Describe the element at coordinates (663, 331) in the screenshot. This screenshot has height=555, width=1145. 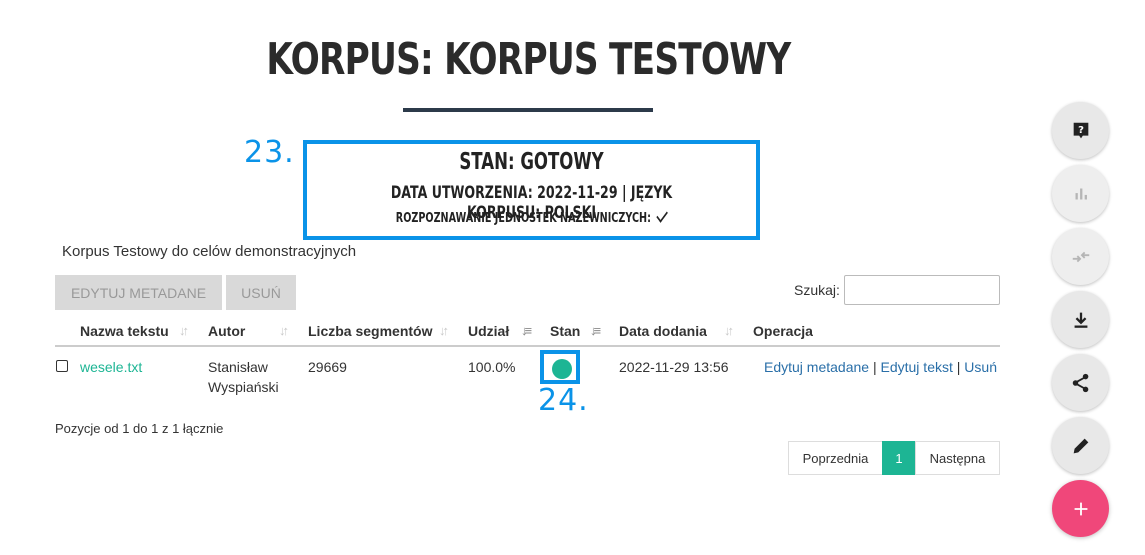
I see `column-header-date: Data dodania` at that location.